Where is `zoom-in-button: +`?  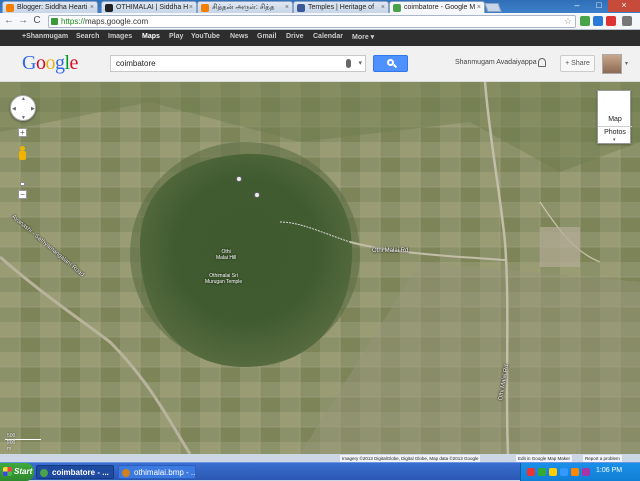 zoom-in-button: + is located at coordinates (22, 132).